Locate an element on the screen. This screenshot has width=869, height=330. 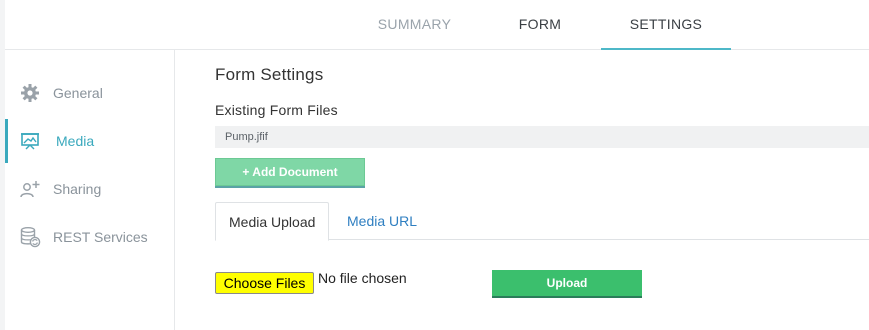
media-subtabs: Media Upload Media URL is located at coordinates (542, 221).